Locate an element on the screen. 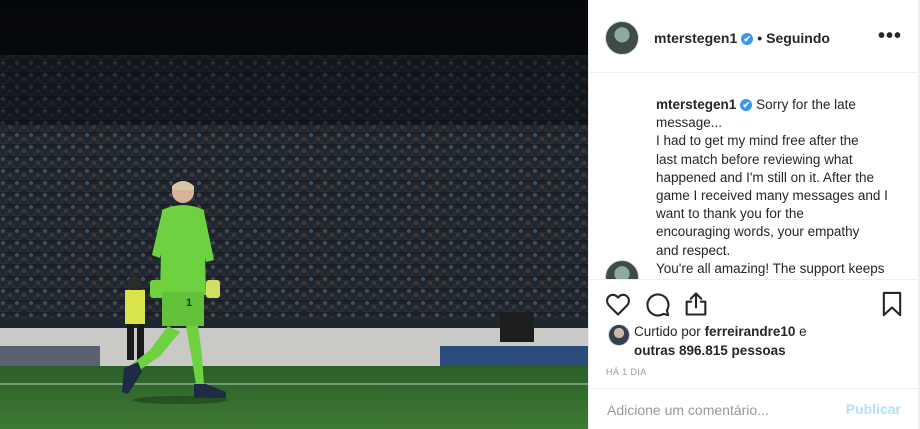  post-timestamp: HÁ 1 DIA is located at coordinates (626, 372).